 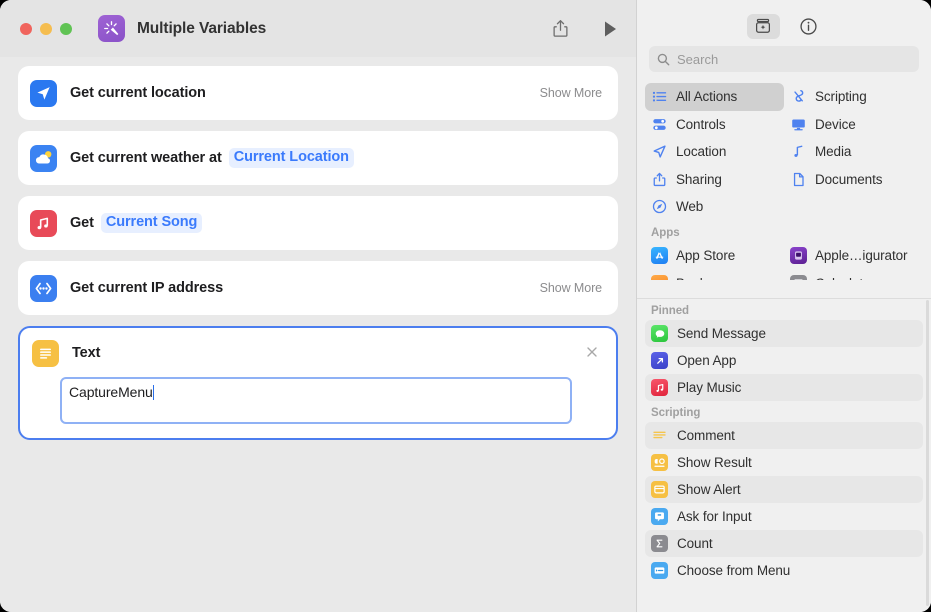 What do you see at coordinates (714, 207) in the screenshot?
I see `category-web: Web` at bounding box center [714, 207].